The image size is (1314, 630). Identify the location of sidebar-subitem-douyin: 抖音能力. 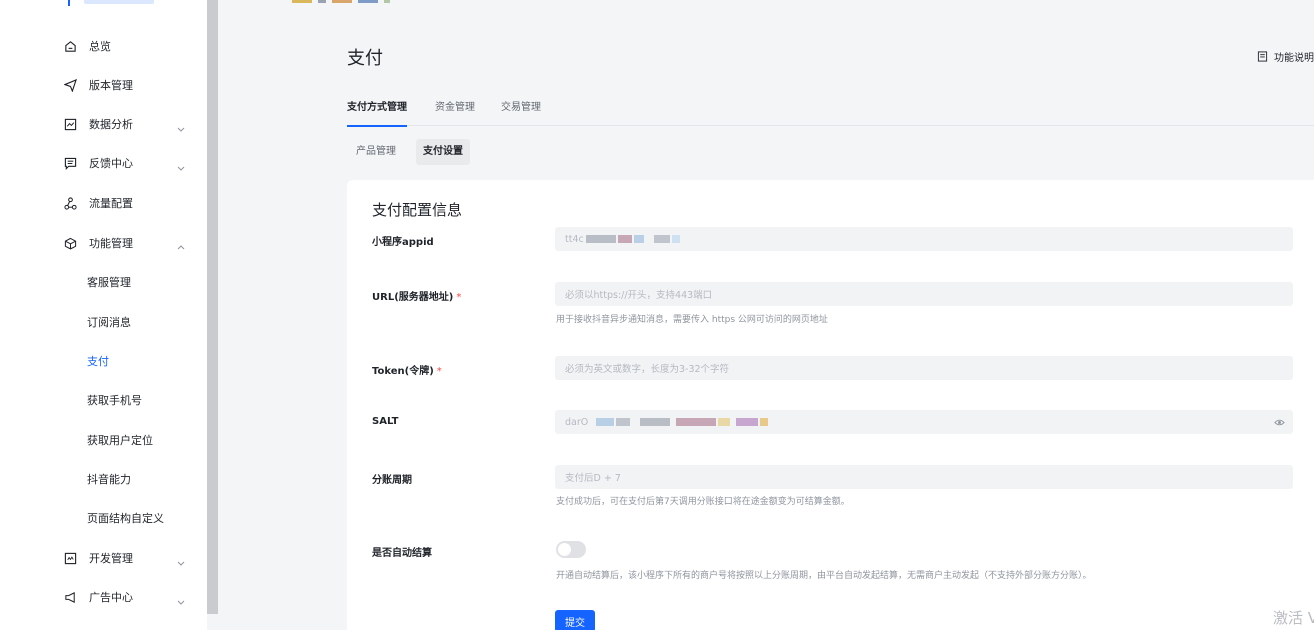
(103, 479).